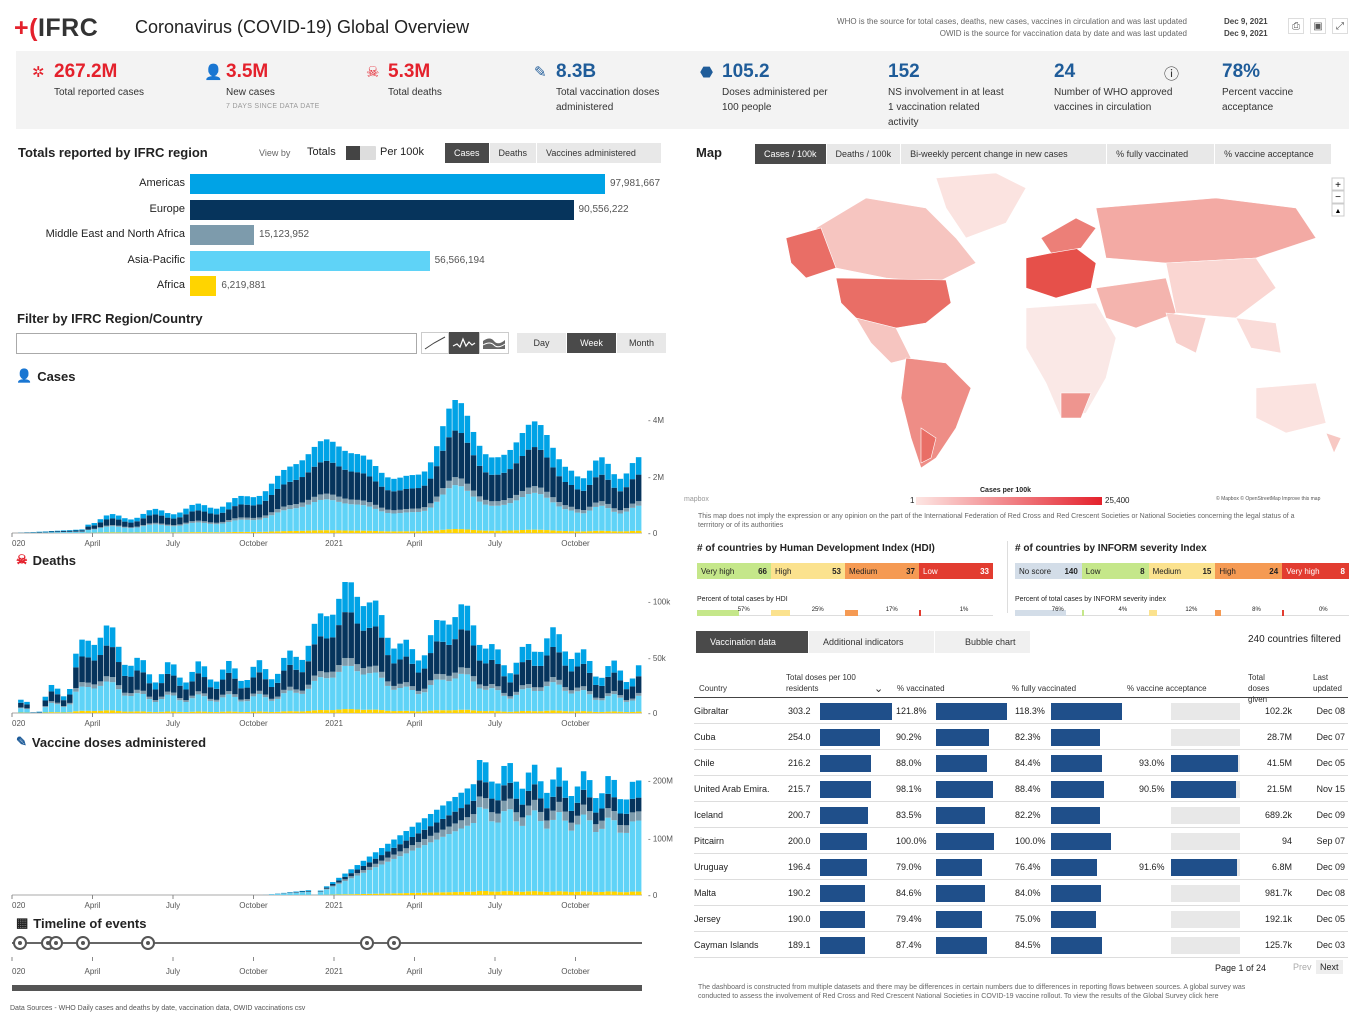  I want to click on timeline-range-slider, so click(327, 988).